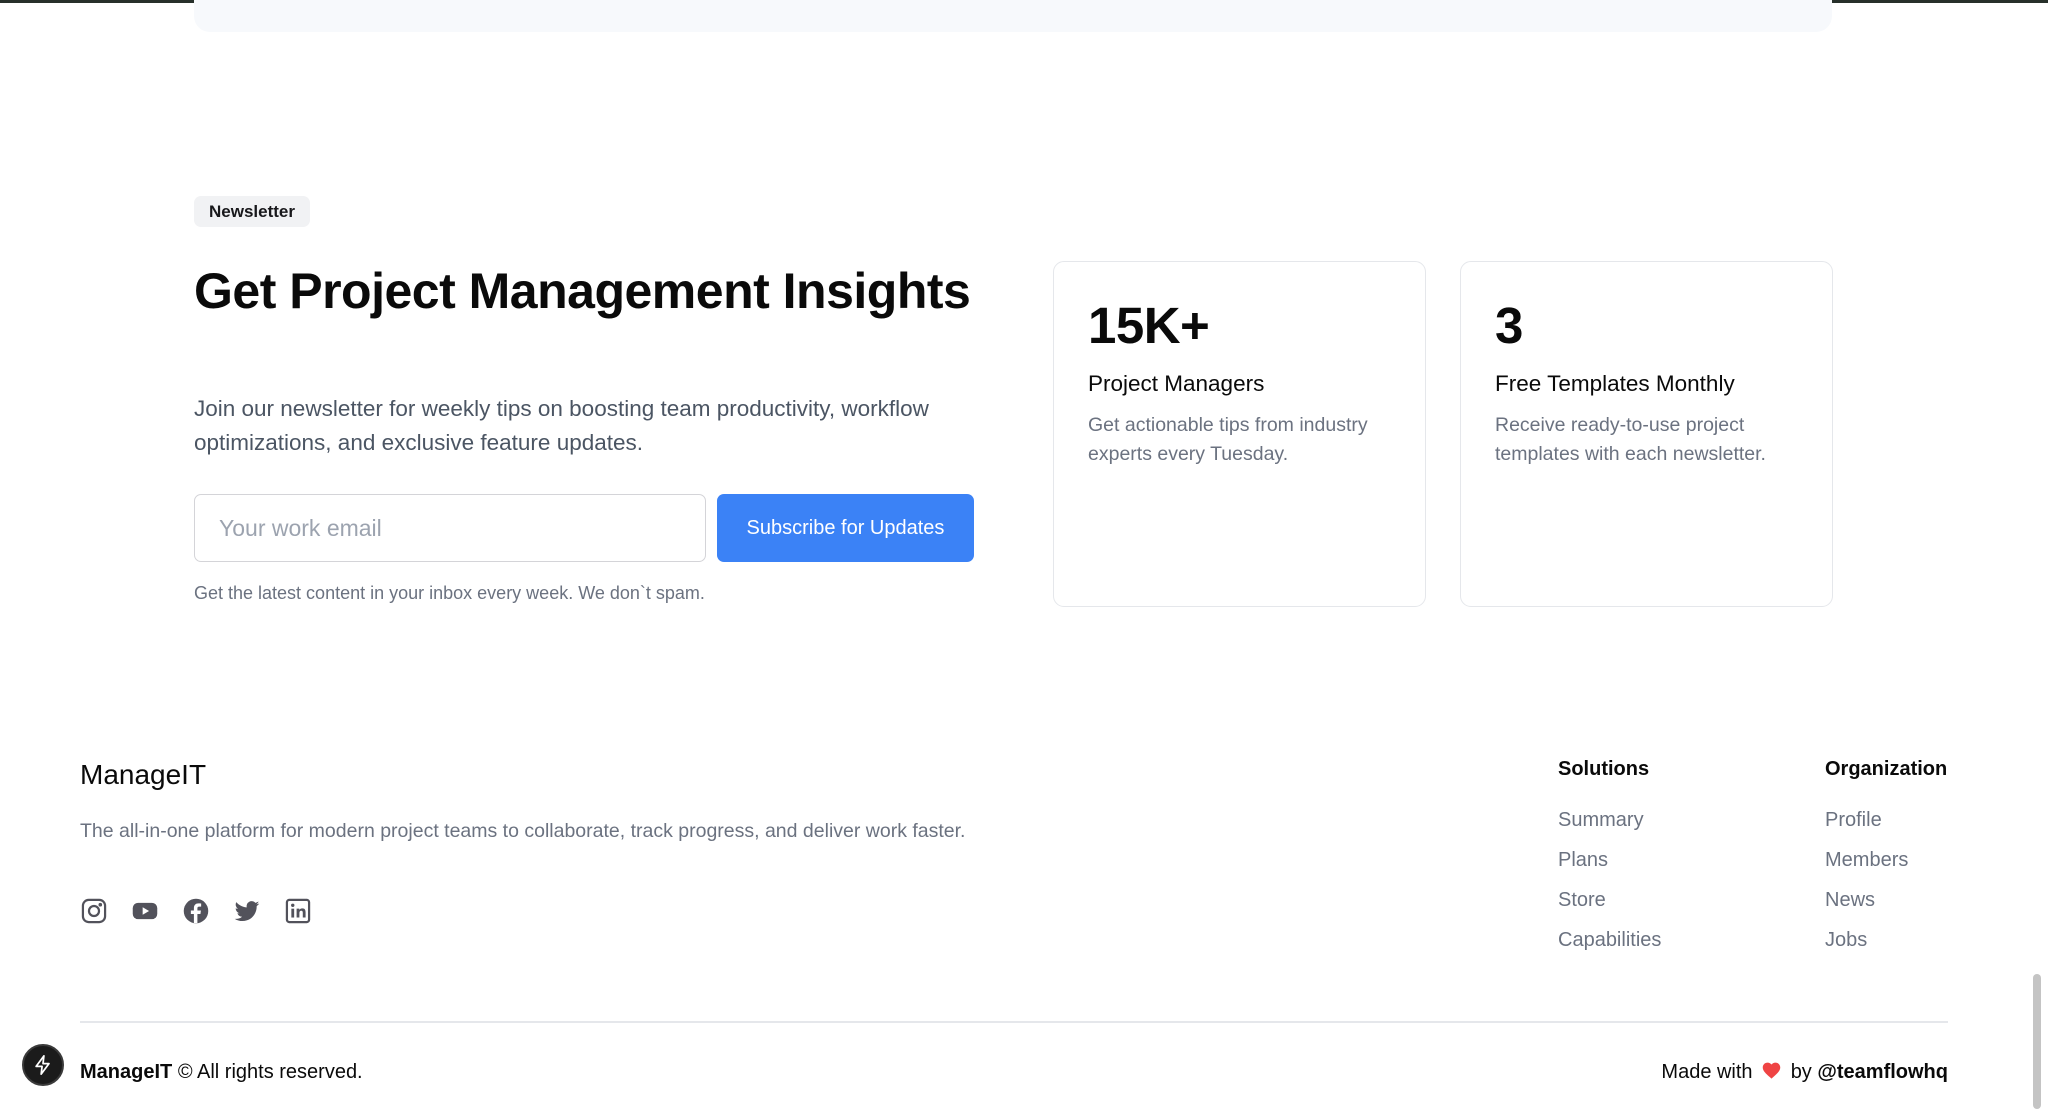 The image size is (2048, 1109). What do you see at coordinates (1771, 1070) in the screenshot?
I see `heart-icon` at bounding box center [1771, 1070].